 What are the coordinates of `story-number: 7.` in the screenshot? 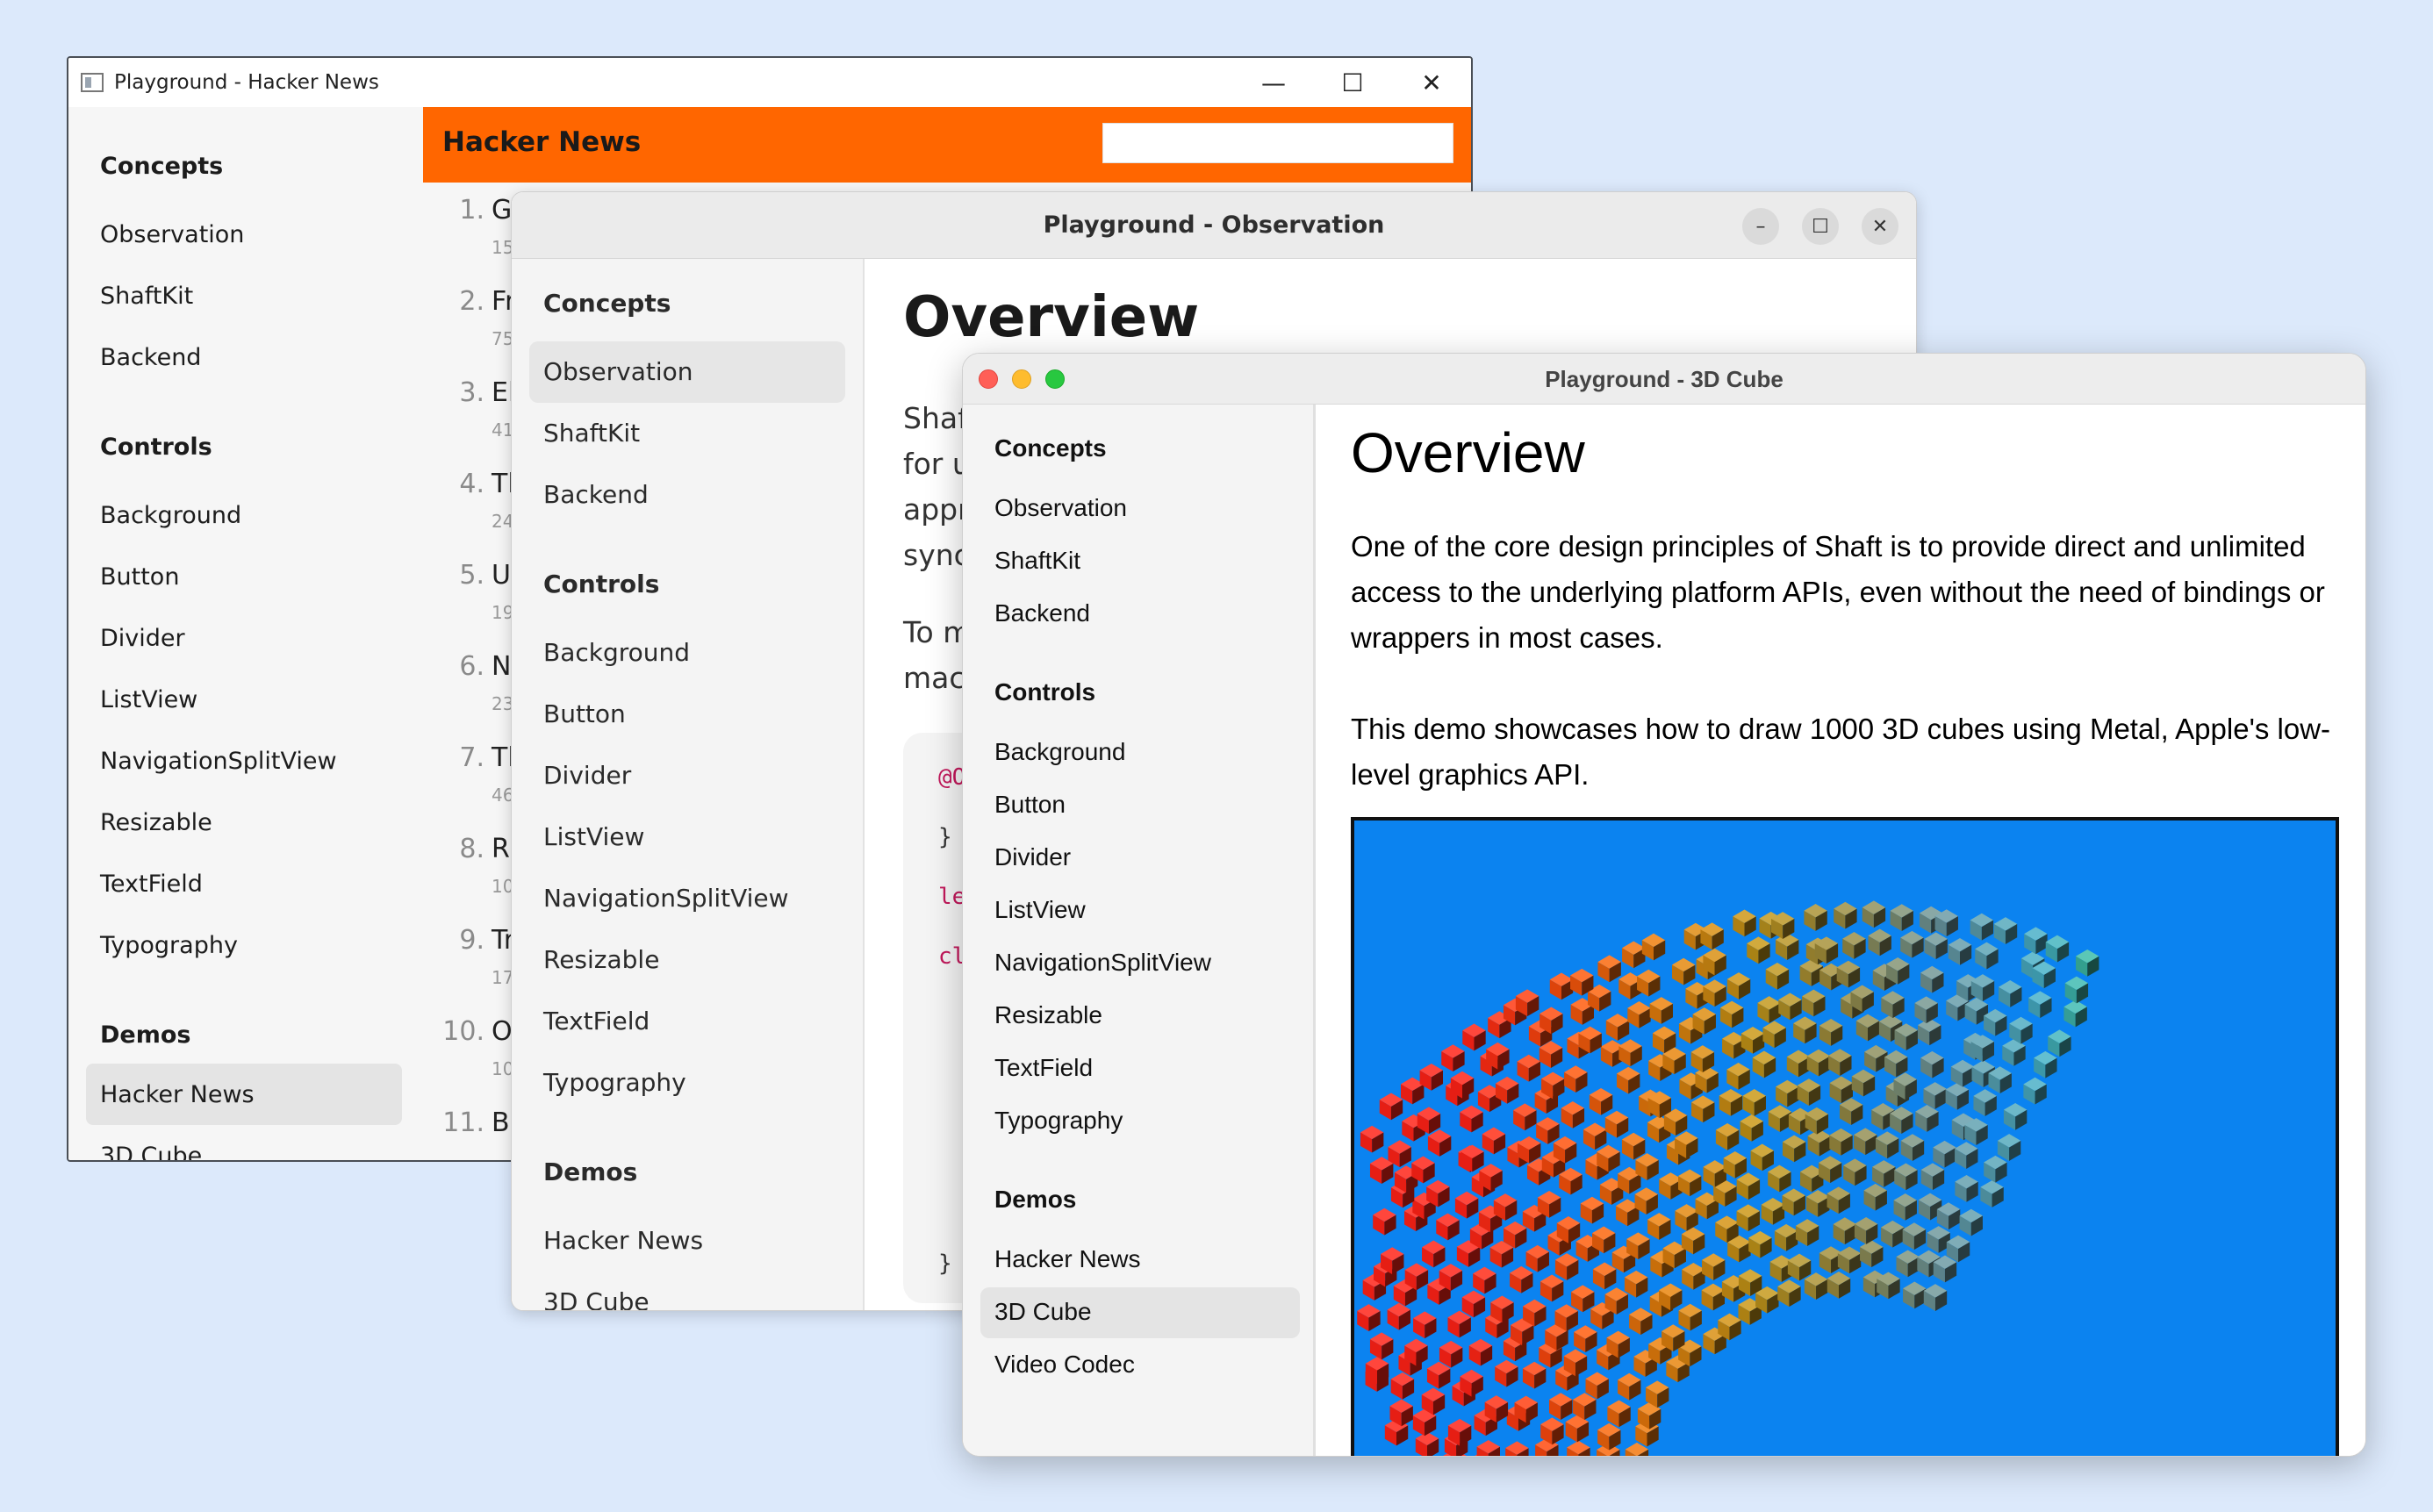 It's located at (471, 757).